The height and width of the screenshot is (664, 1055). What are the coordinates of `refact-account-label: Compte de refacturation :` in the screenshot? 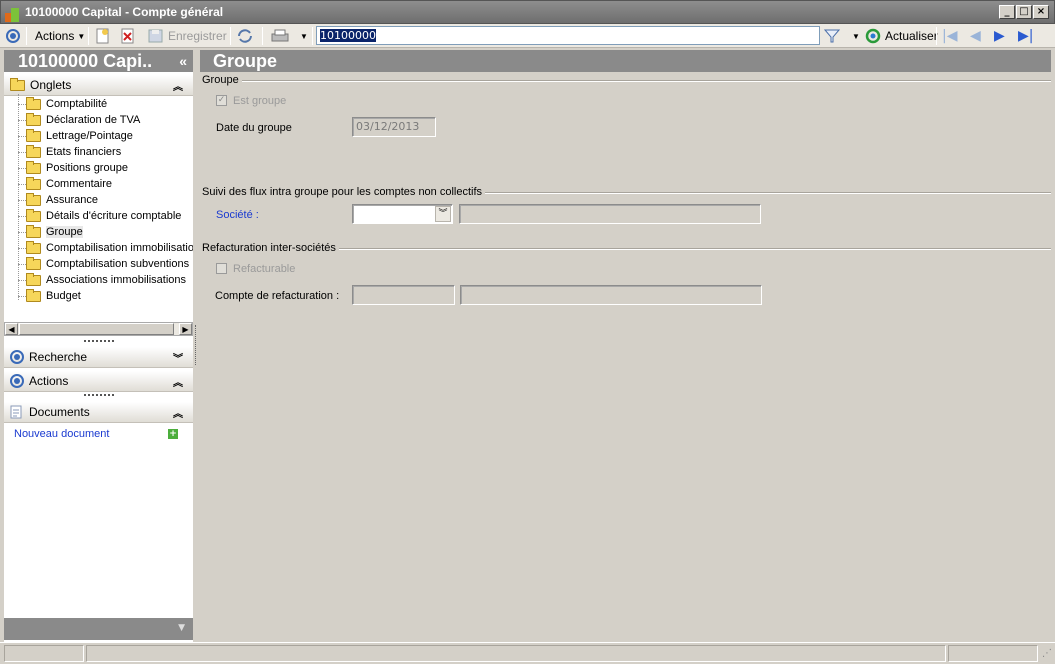 It's located at (277, 296).